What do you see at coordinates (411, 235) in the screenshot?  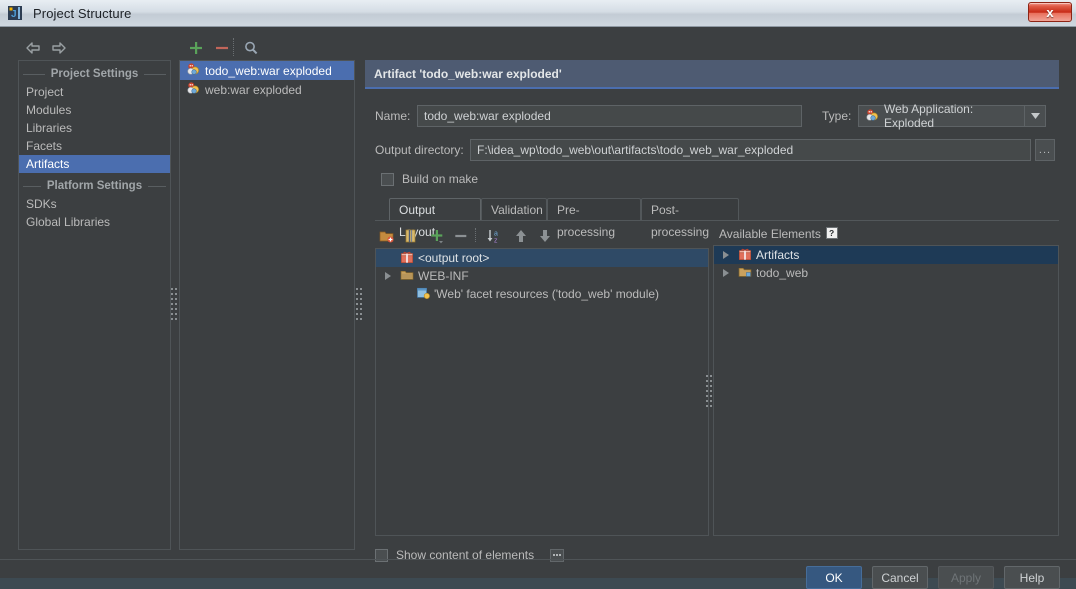 I see `create-archive-icon` at bounding box center [411, 235].